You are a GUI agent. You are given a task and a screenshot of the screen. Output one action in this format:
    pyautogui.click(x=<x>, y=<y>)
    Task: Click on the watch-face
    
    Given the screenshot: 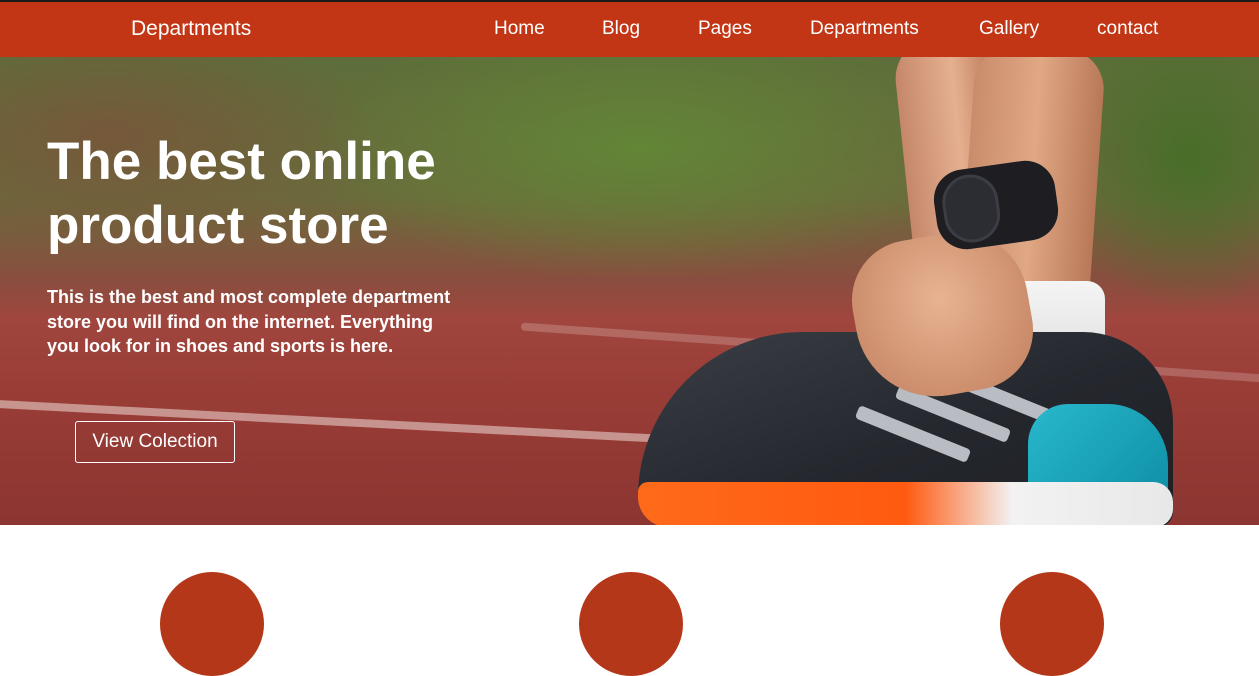 What is the action you would take?
    pyautogui.click(x=971, y=208)
    